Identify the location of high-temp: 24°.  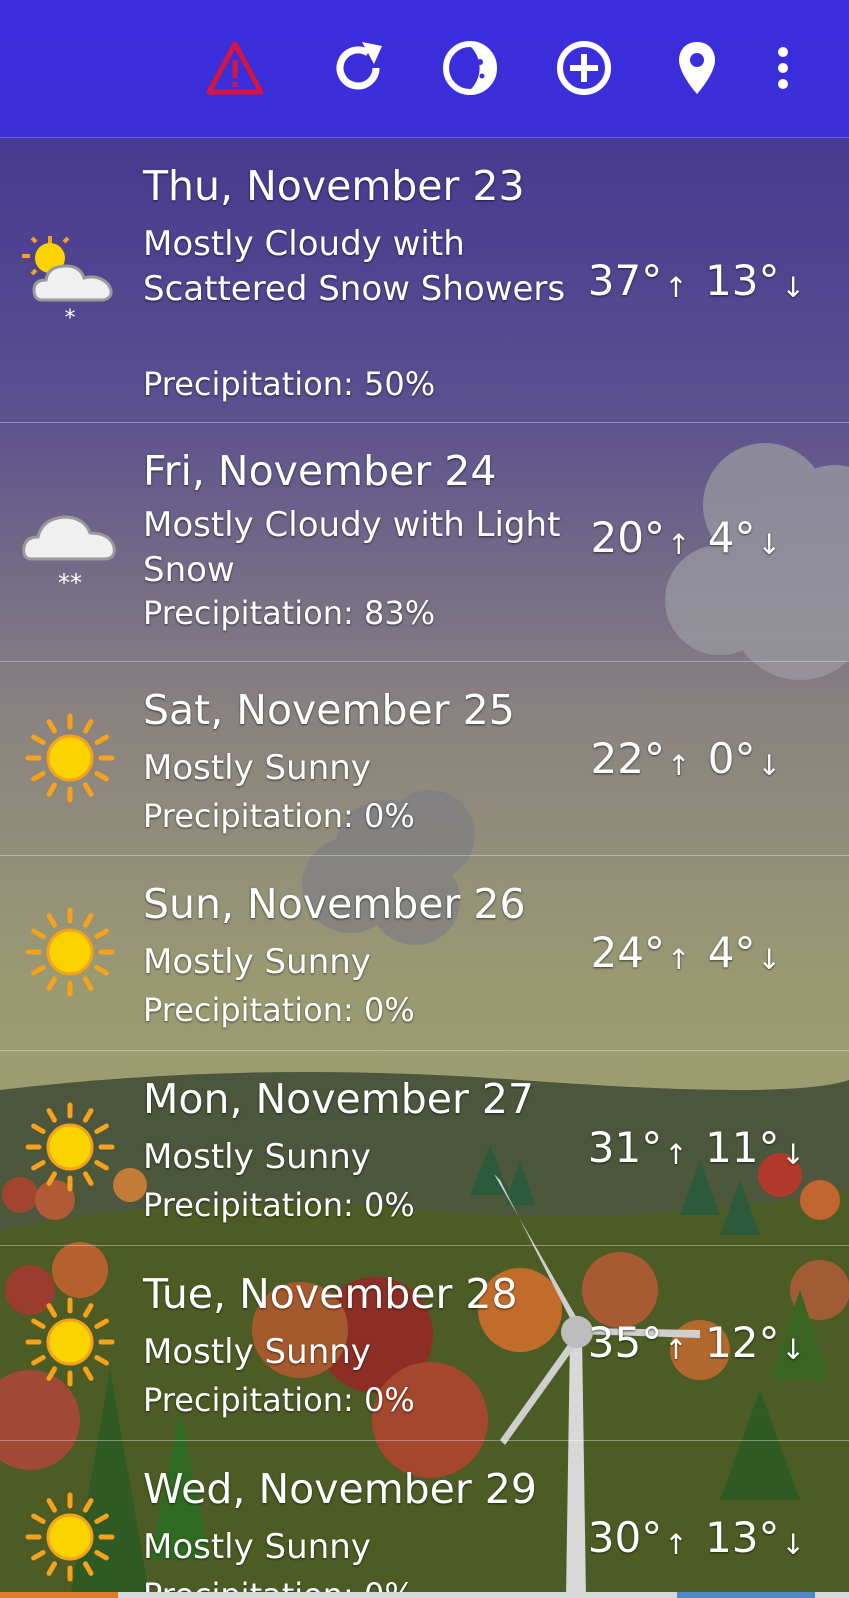
(627, 952).